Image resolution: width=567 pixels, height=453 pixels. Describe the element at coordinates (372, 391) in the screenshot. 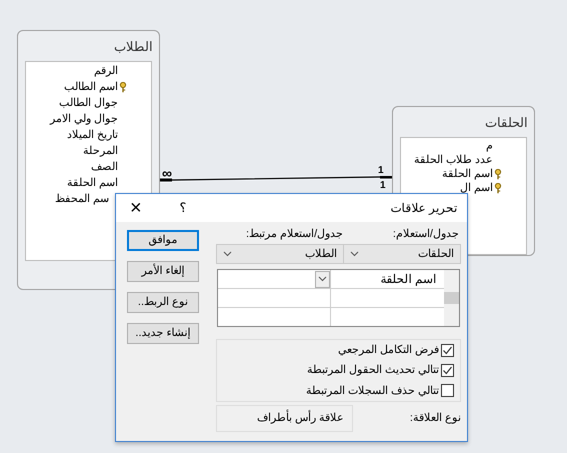

I see `option-label: تتالي حذف السجلات المرتبطة` at that location.